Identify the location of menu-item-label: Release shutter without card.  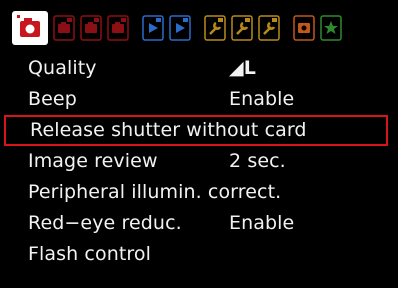
(168, 130).